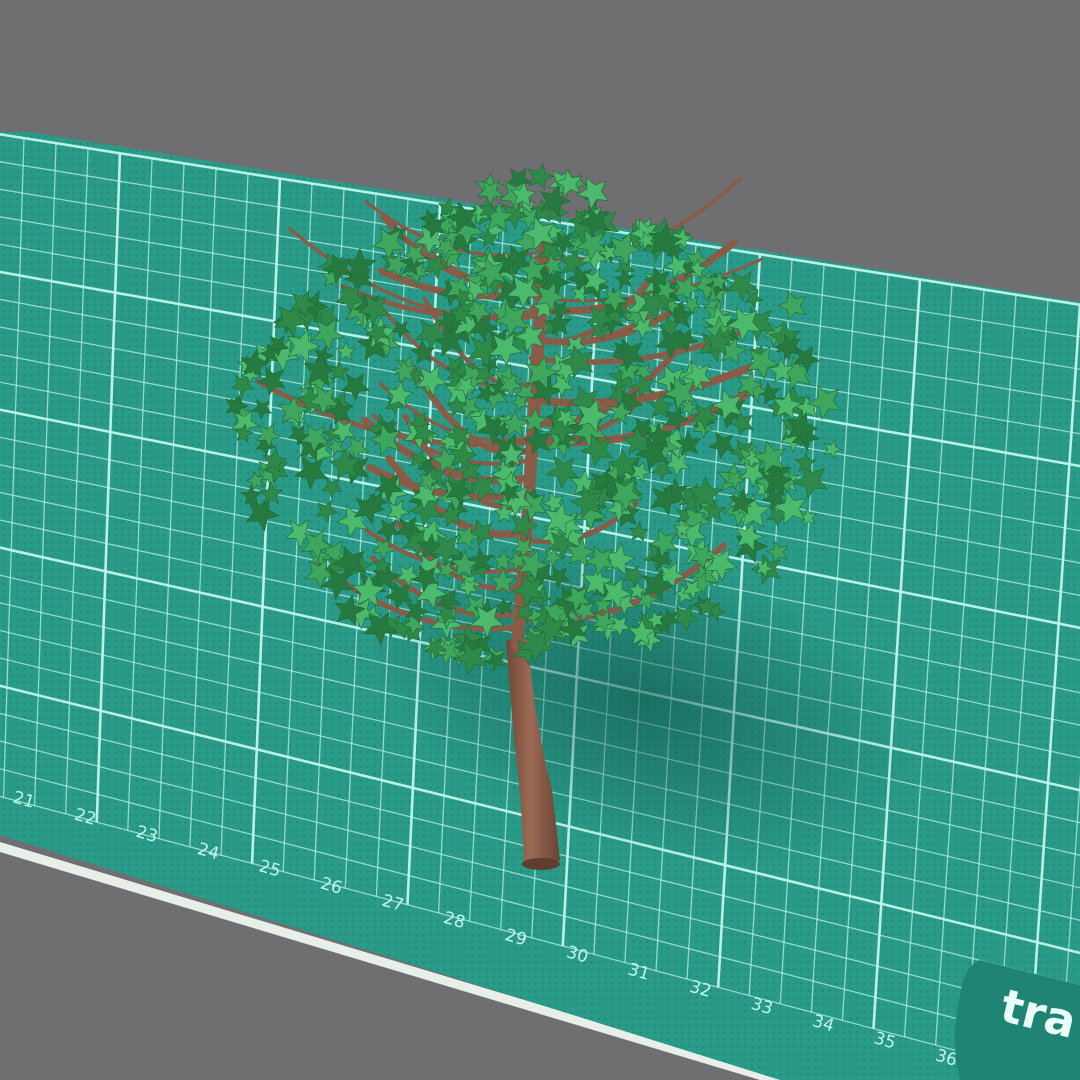  I want to click on trunk-base, so click(541, 864).